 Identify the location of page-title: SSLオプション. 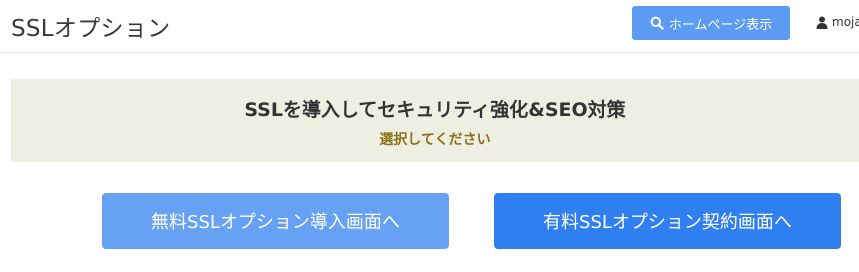
(91, 29).